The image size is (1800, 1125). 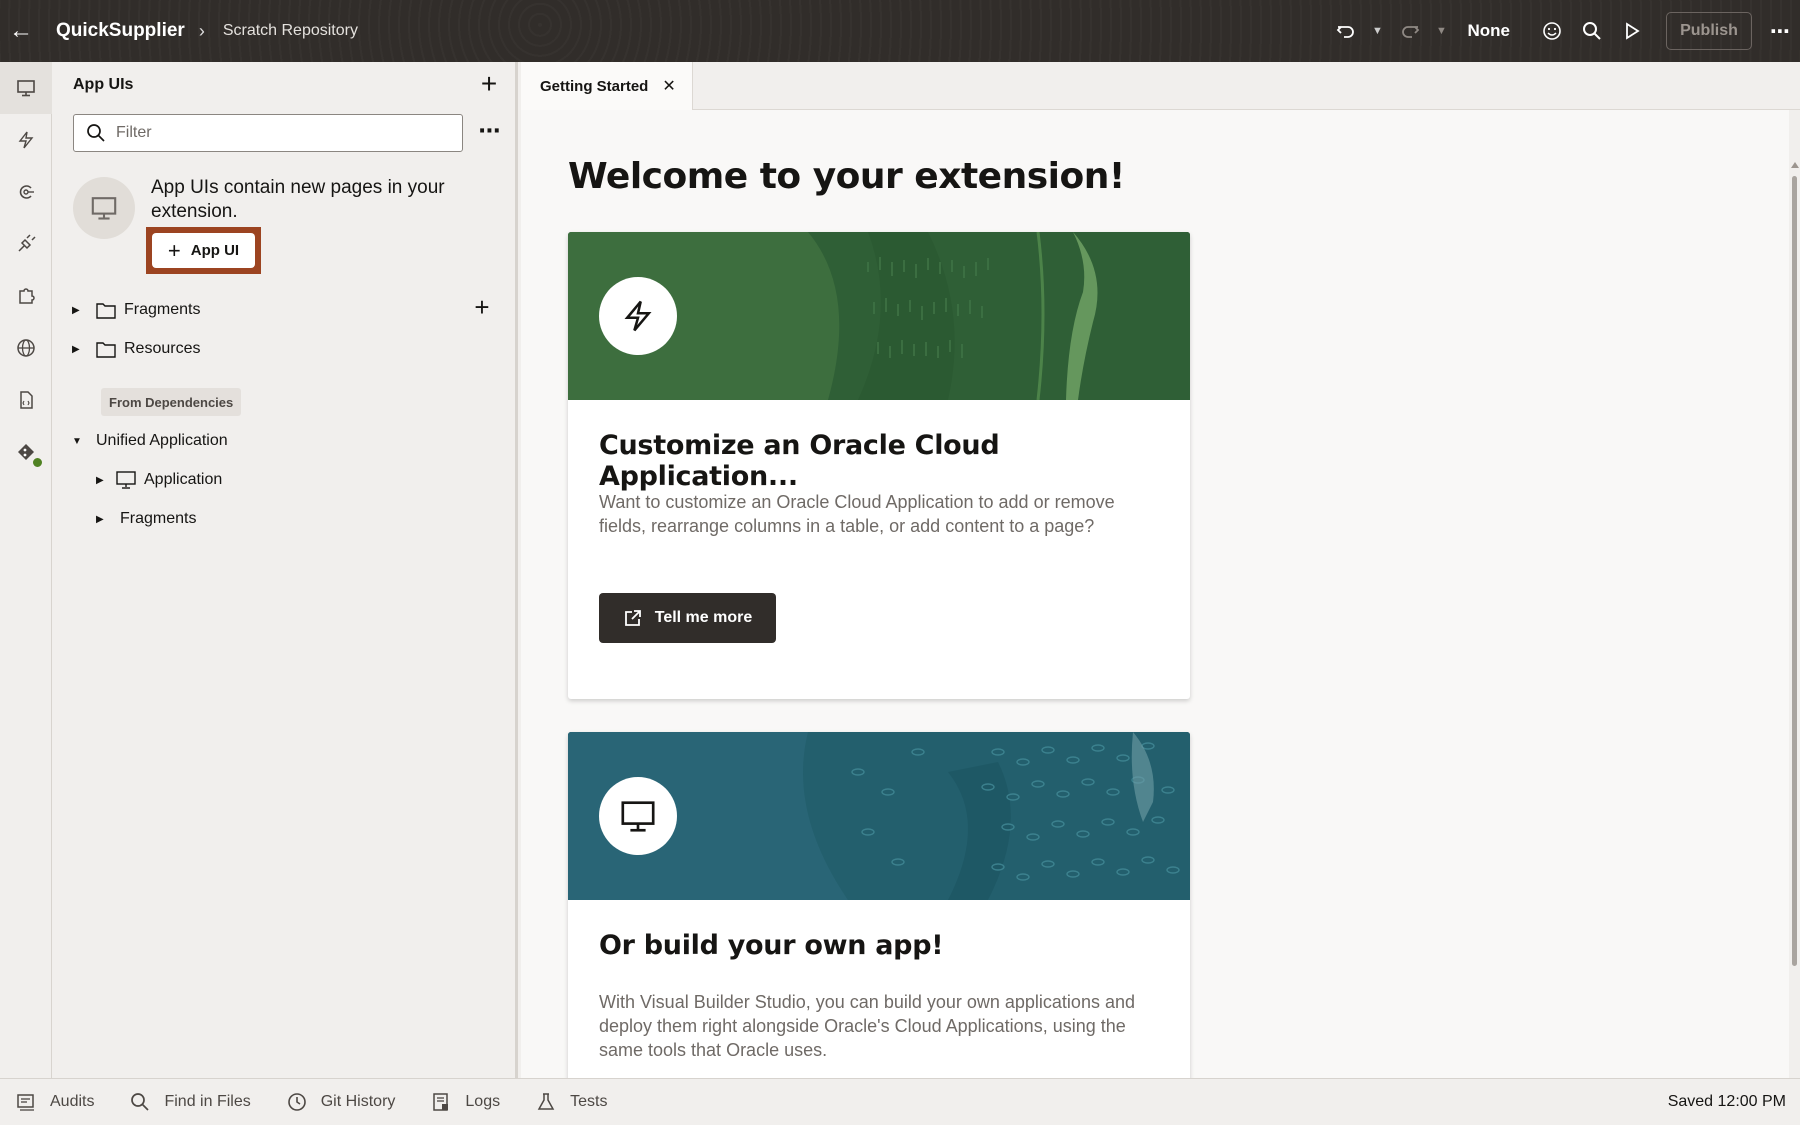 What do you see at coordinates (72, 1101) in the screenshot?
I see `audits-label: Audits` at bounding box center [72, 1101].